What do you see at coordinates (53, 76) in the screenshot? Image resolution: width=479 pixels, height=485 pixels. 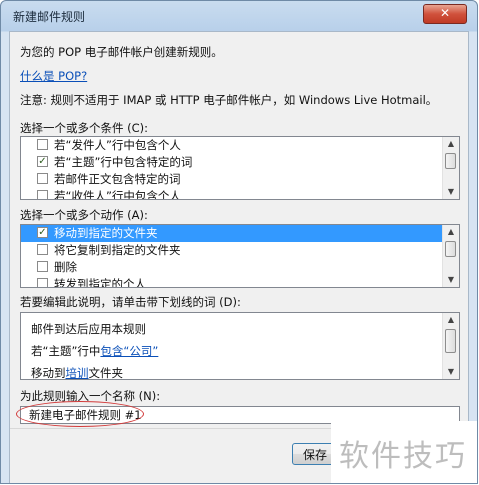 I see `what-is-pop-link: 什么是 POP?` at bounding box center [53, 76].